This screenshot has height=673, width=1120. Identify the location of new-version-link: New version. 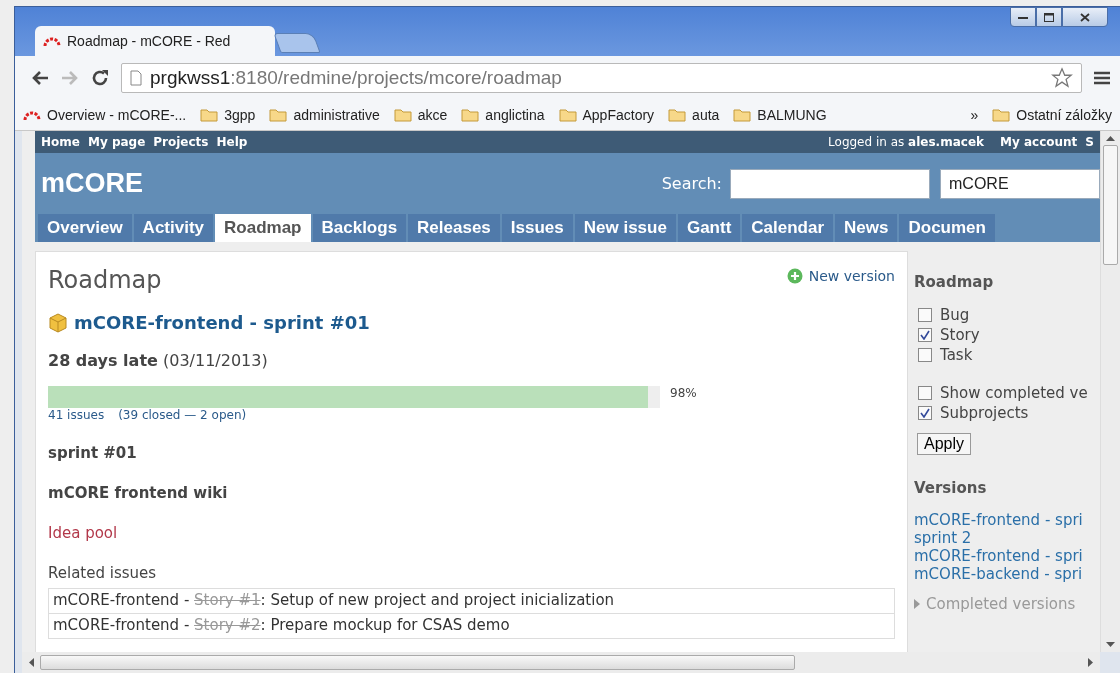
(840, 276).